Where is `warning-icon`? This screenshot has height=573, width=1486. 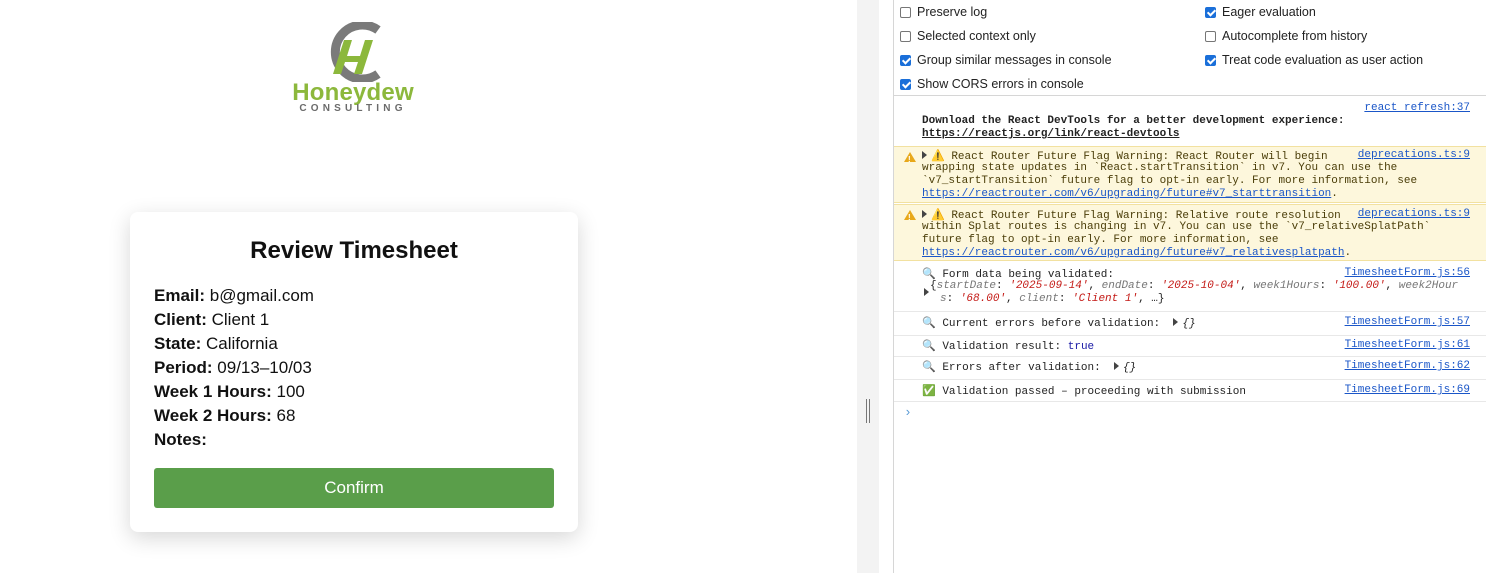 warning-icon is located at coordinates (910, 217).